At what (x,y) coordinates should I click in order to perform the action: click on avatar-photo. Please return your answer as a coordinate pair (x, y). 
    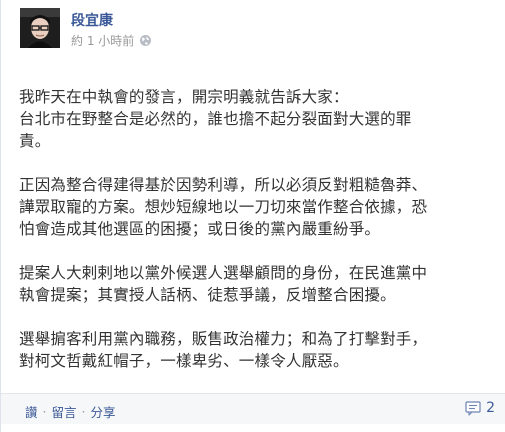
    Looking at the image, I should click on (40, 28).